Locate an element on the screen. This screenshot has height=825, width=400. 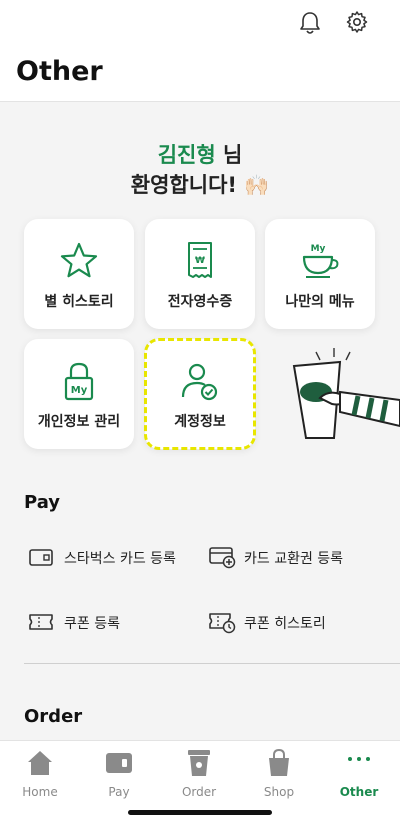
tile-label: 별 히스토리 is located at coordinates (79, 302).